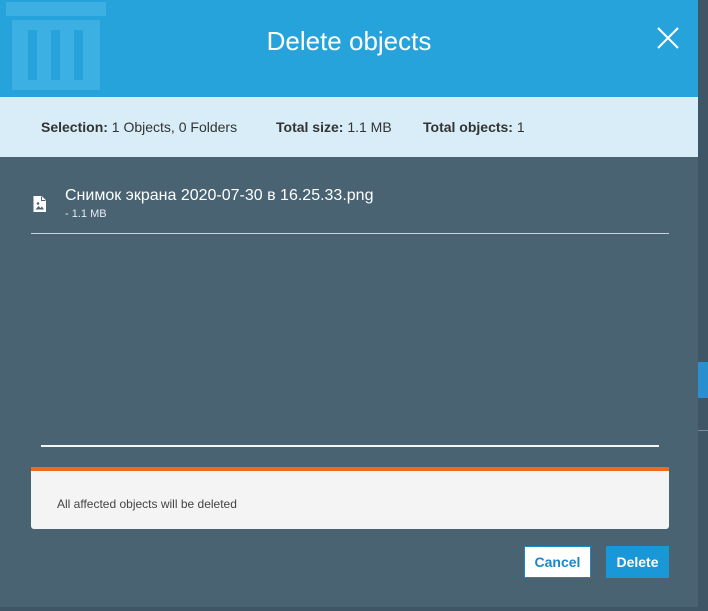 The width and height of the screenshot is (708, 611). I want to click on total-objects-label: Total objects:, so click(468, 127).